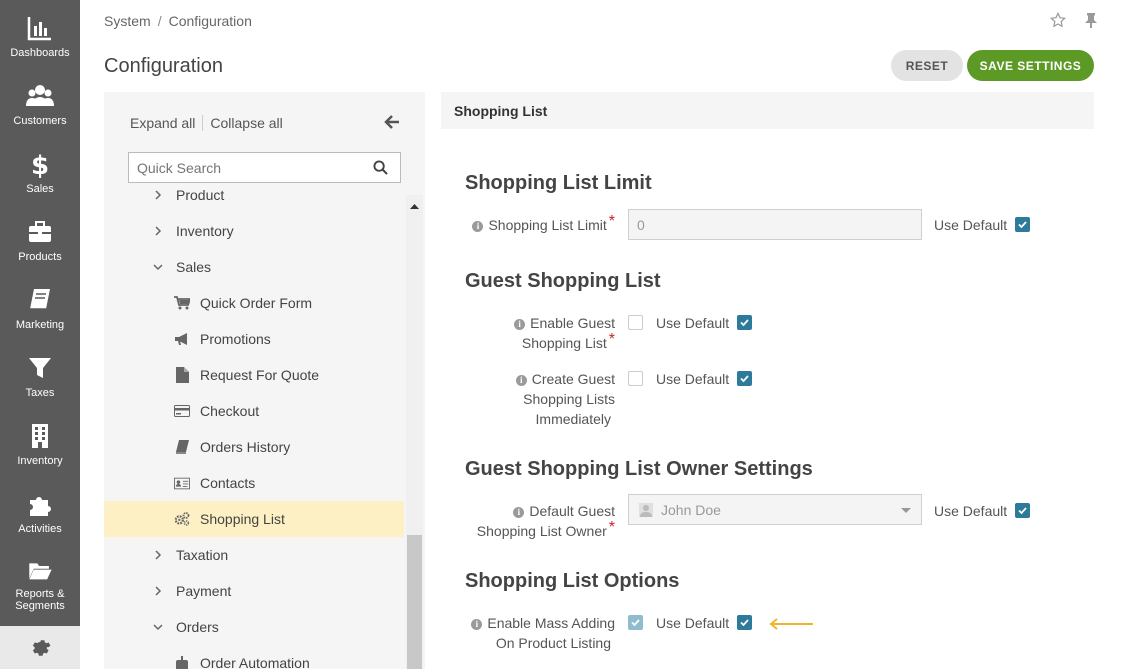  Describe the element at coordinates (254, 591) in the screenshot. I see `tree-item-payment: Payment` at that location.